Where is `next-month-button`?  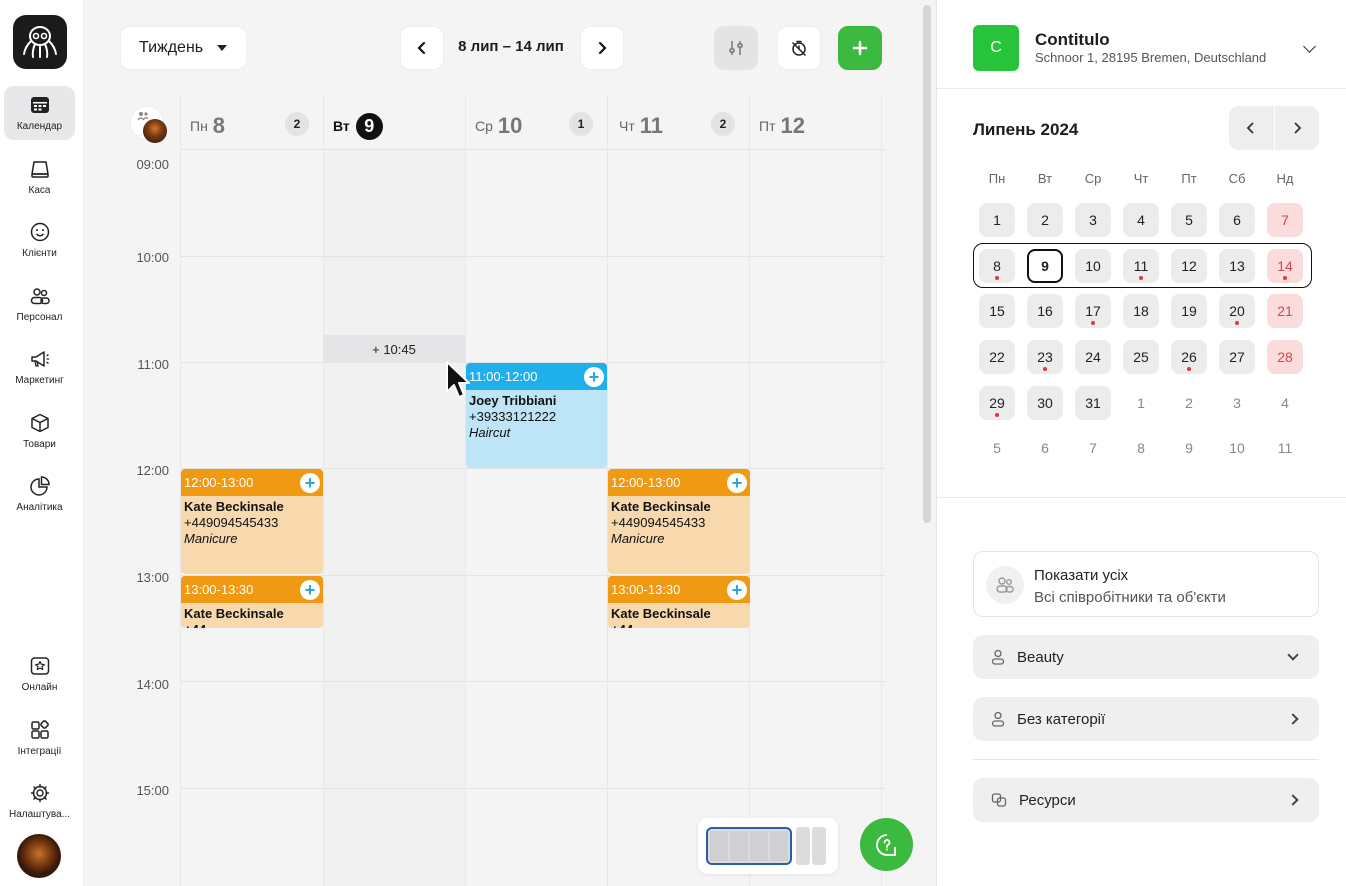
next-month-button is located at coordinates (1296, 128).